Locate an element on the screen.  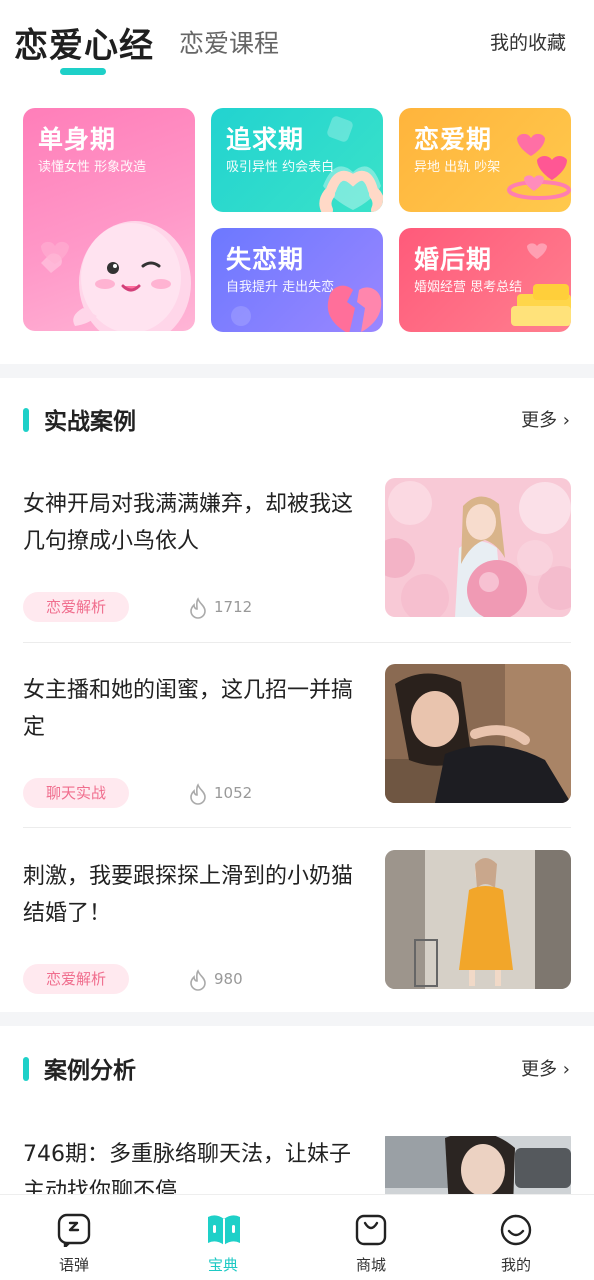
nav-label: 宝典 is located at coordinates (222, 1265).